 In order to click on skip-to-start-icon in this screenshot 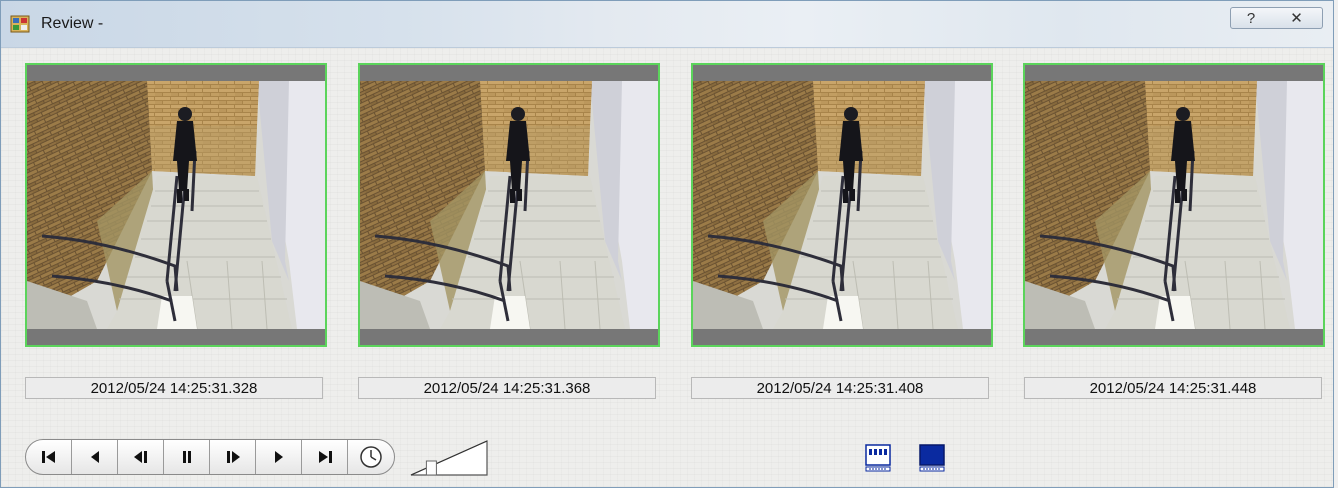, I will do `click(48, 457)`.